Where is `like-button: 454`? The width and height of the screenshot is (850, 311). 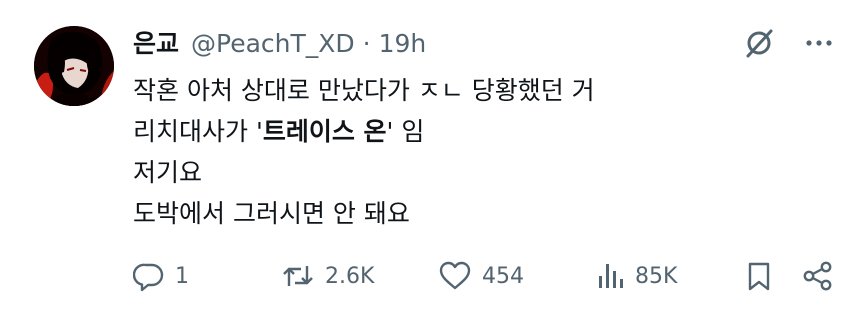
like-button: 454 is located at coordinates (481, 276).